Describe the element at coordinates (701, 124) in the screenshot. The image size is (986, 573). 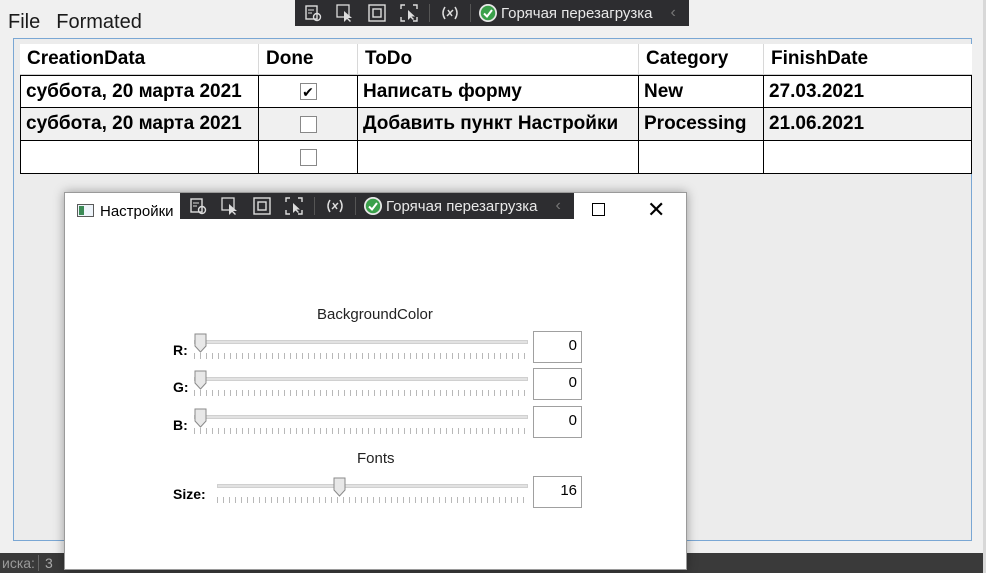
I see `cell-category: Processing` at that location.